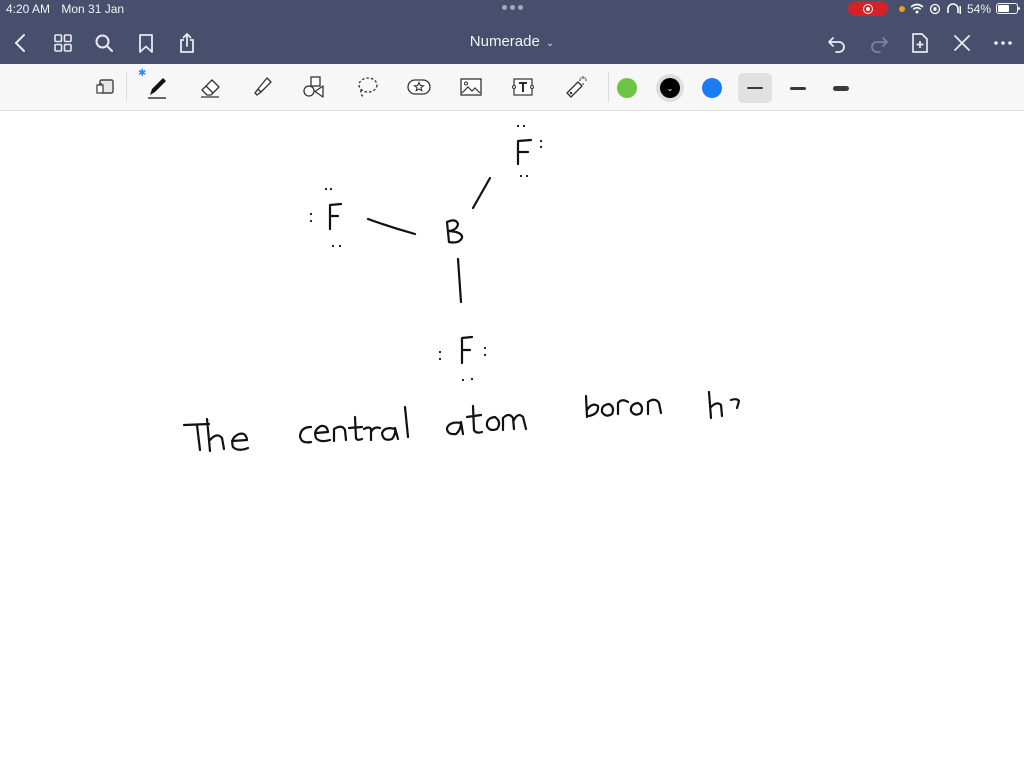 This screenshot has width=1024, height=773. What do you see at coordinates (481, 193) in the screenshot?
I see `bond-b-f-top-right` at bounding box center [481, 193].